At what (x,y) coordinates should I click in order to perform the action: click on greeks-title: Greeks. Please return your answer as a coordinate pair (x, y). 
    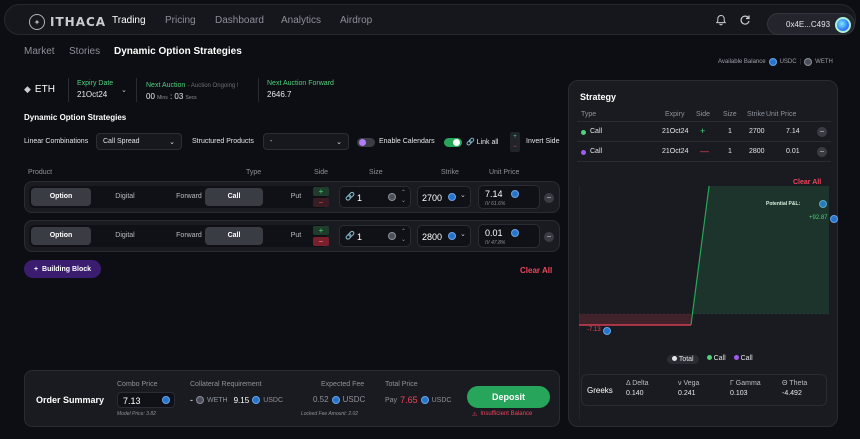
    Looking at the image, I should click on (600, 390).